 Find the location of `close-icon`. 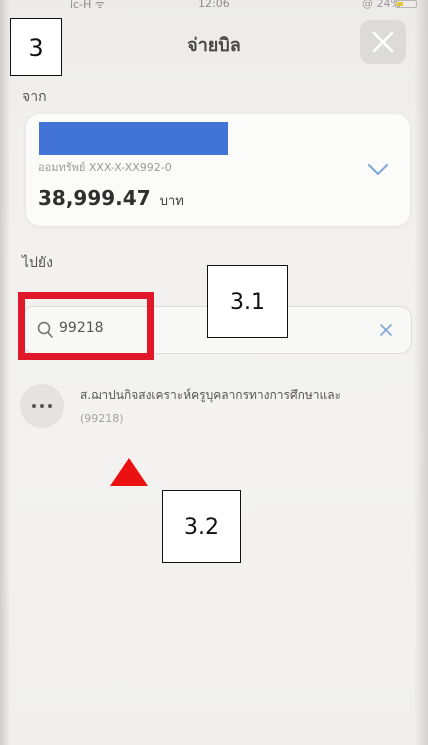

close-icon is located at coordinates (383, 42).